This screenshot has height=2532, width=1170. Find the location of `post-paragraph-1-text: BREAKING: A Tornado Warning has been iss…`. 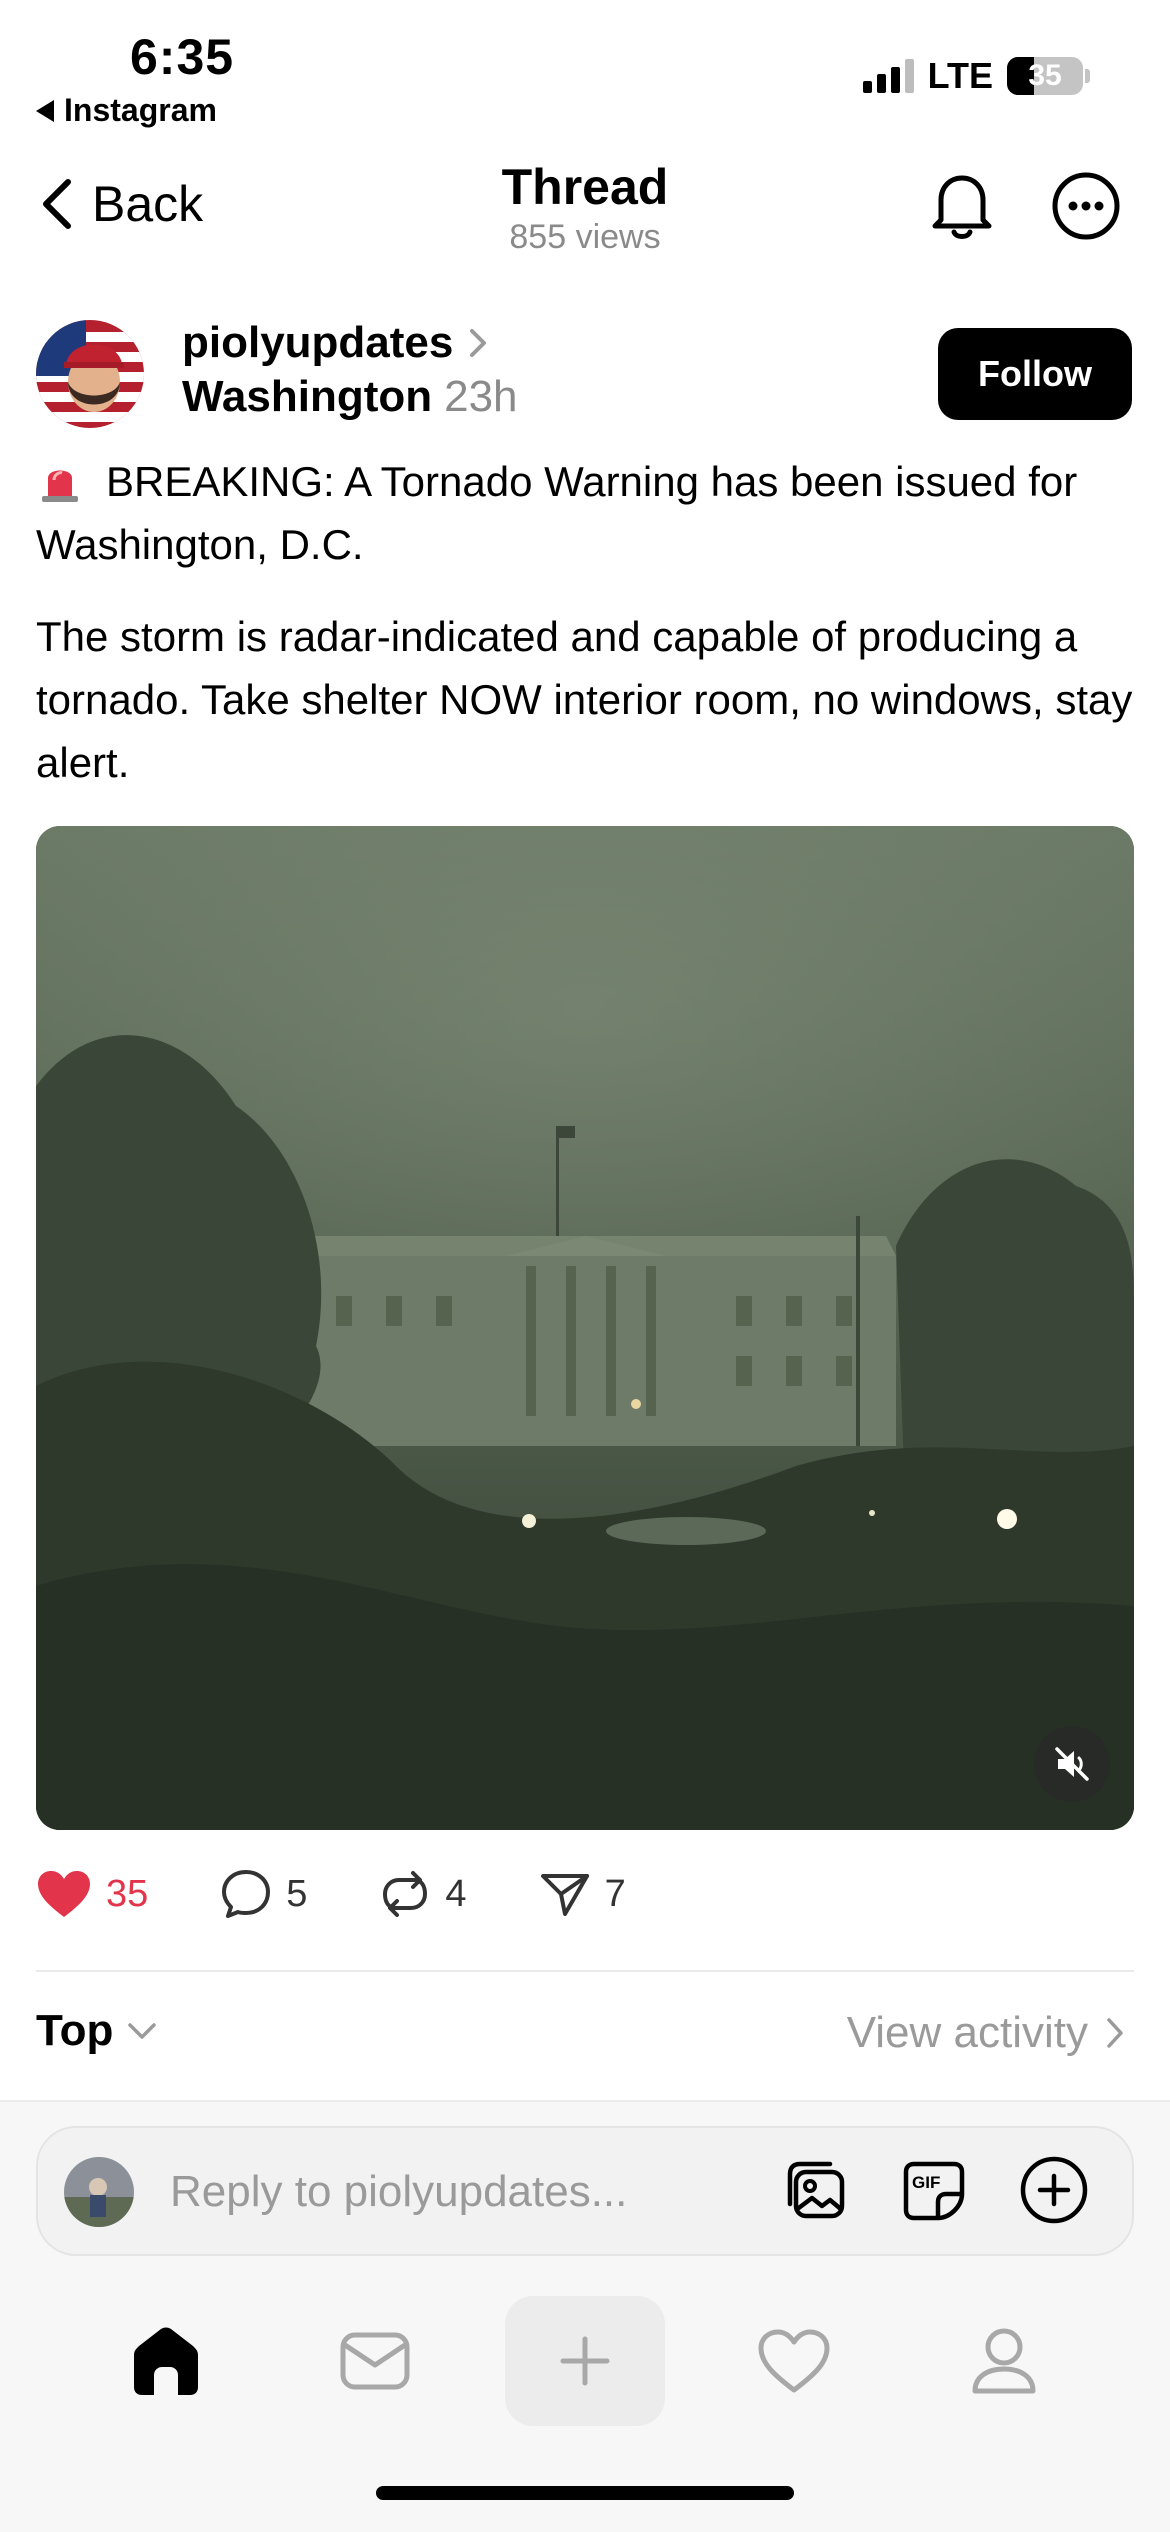

post-paragraph-1-text: BREAKING: A Tornado Warning has been iss… is located at coordinates (557, 513).